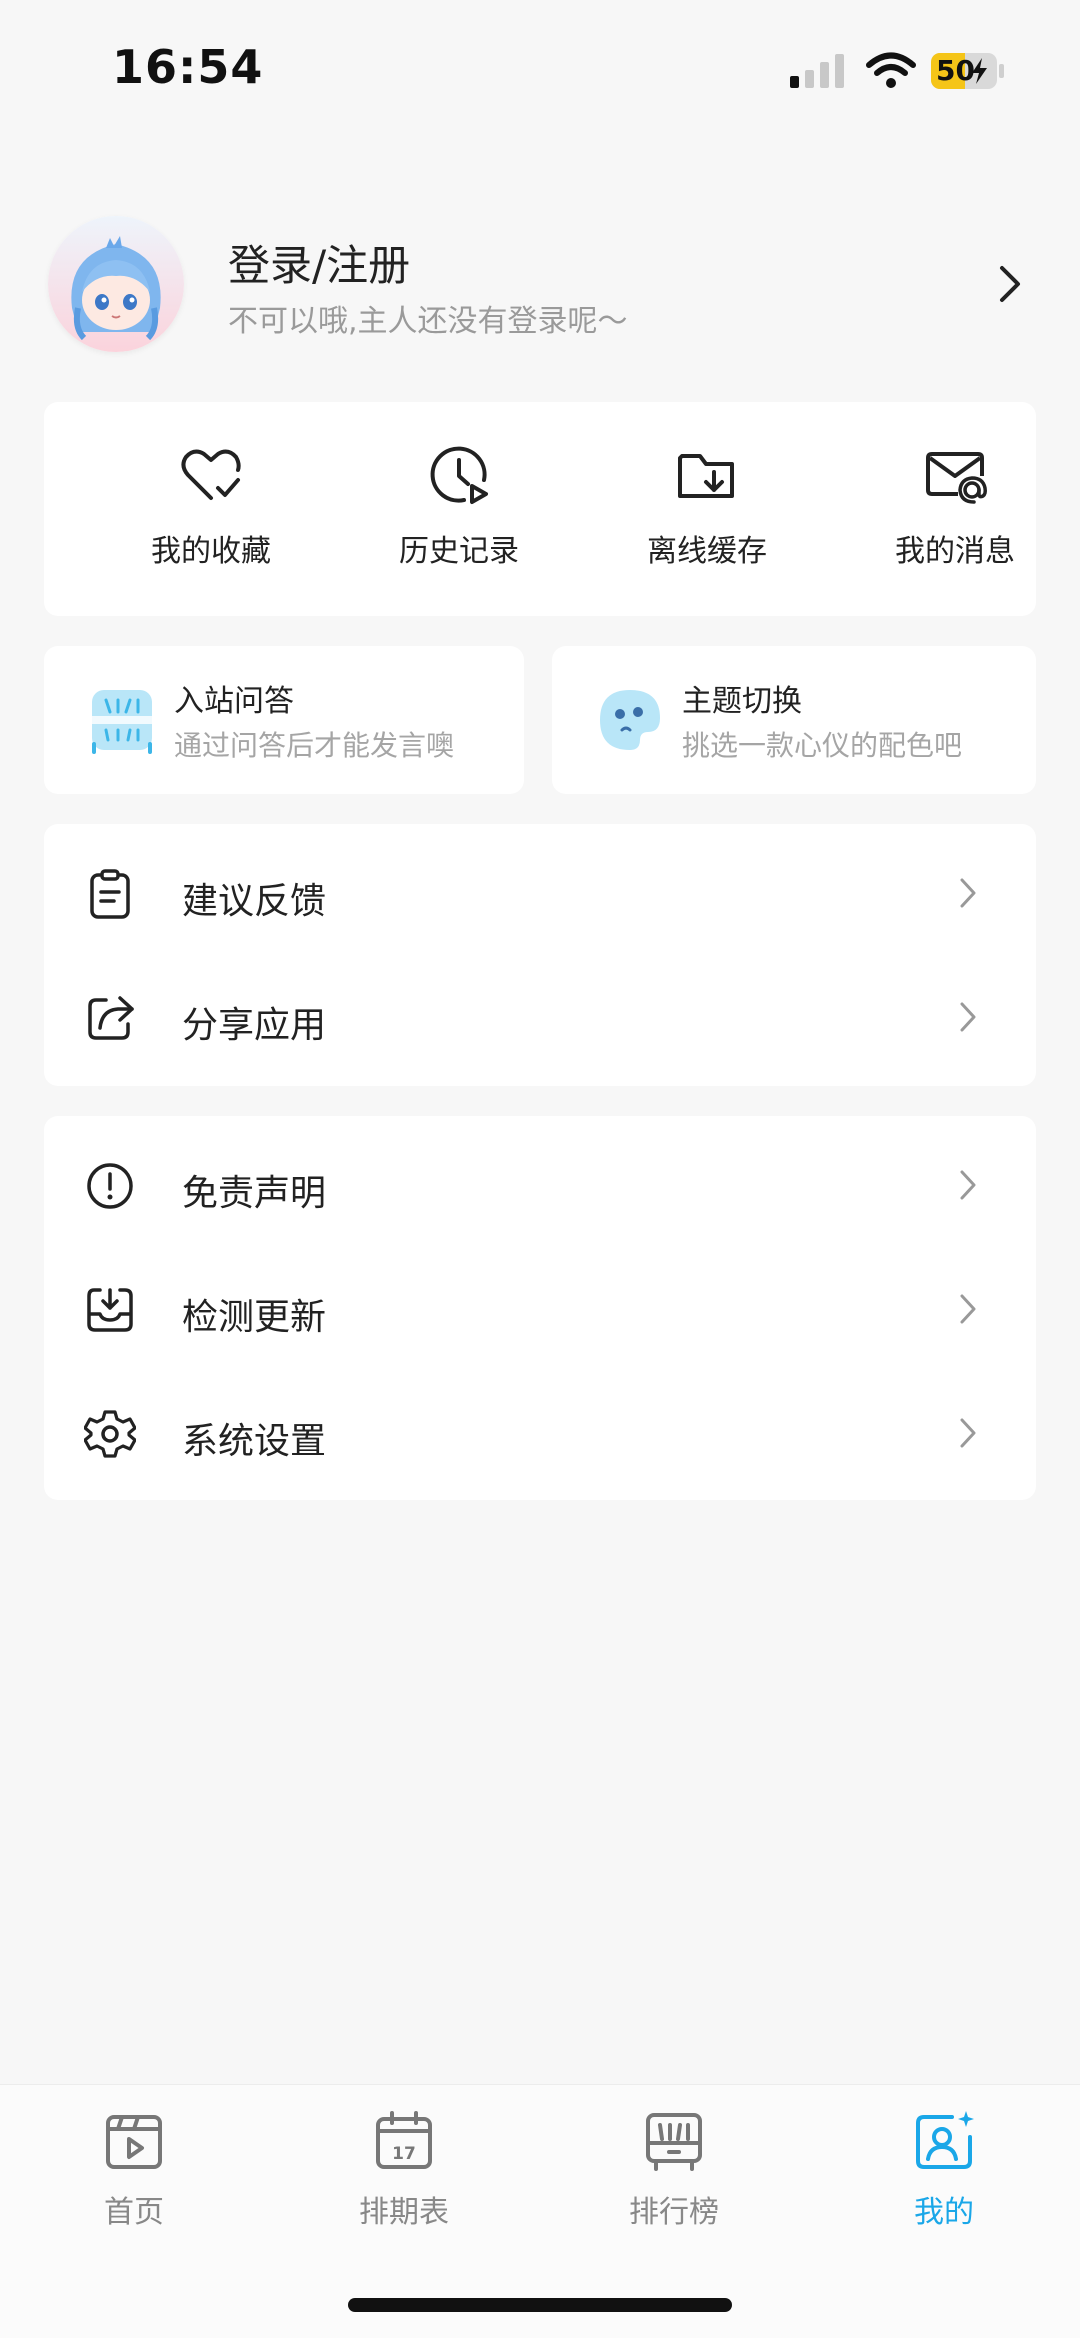  What do you see at coordinates (254, 901) in the screenshot?
I see `feedback-label: 建议反馈` at bounding box center [254, 901].